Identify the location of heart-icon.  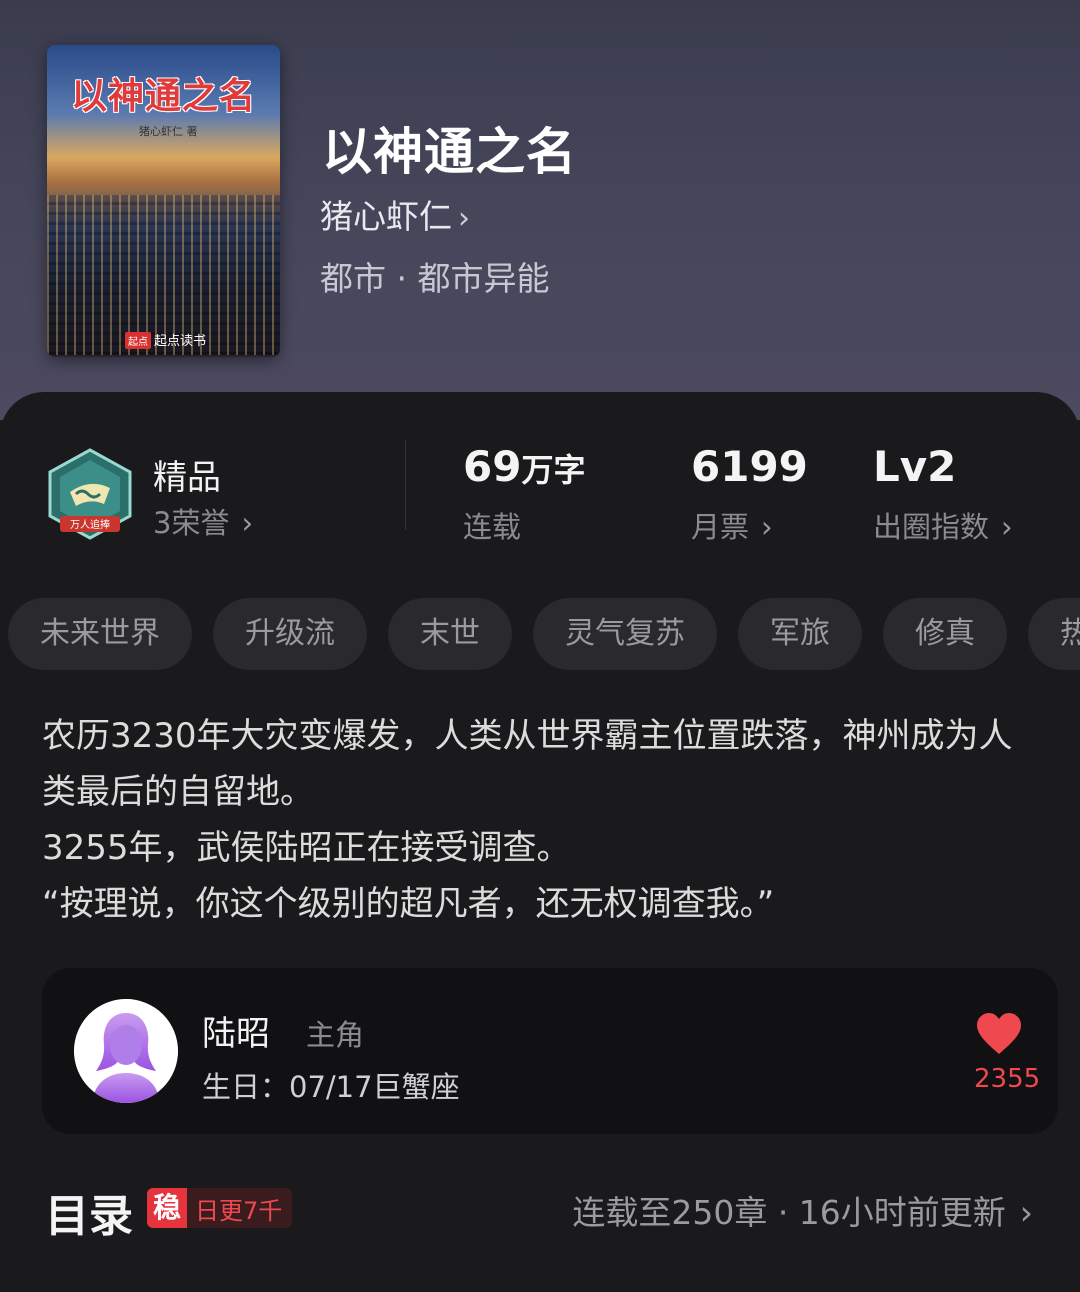
(999, 1034).